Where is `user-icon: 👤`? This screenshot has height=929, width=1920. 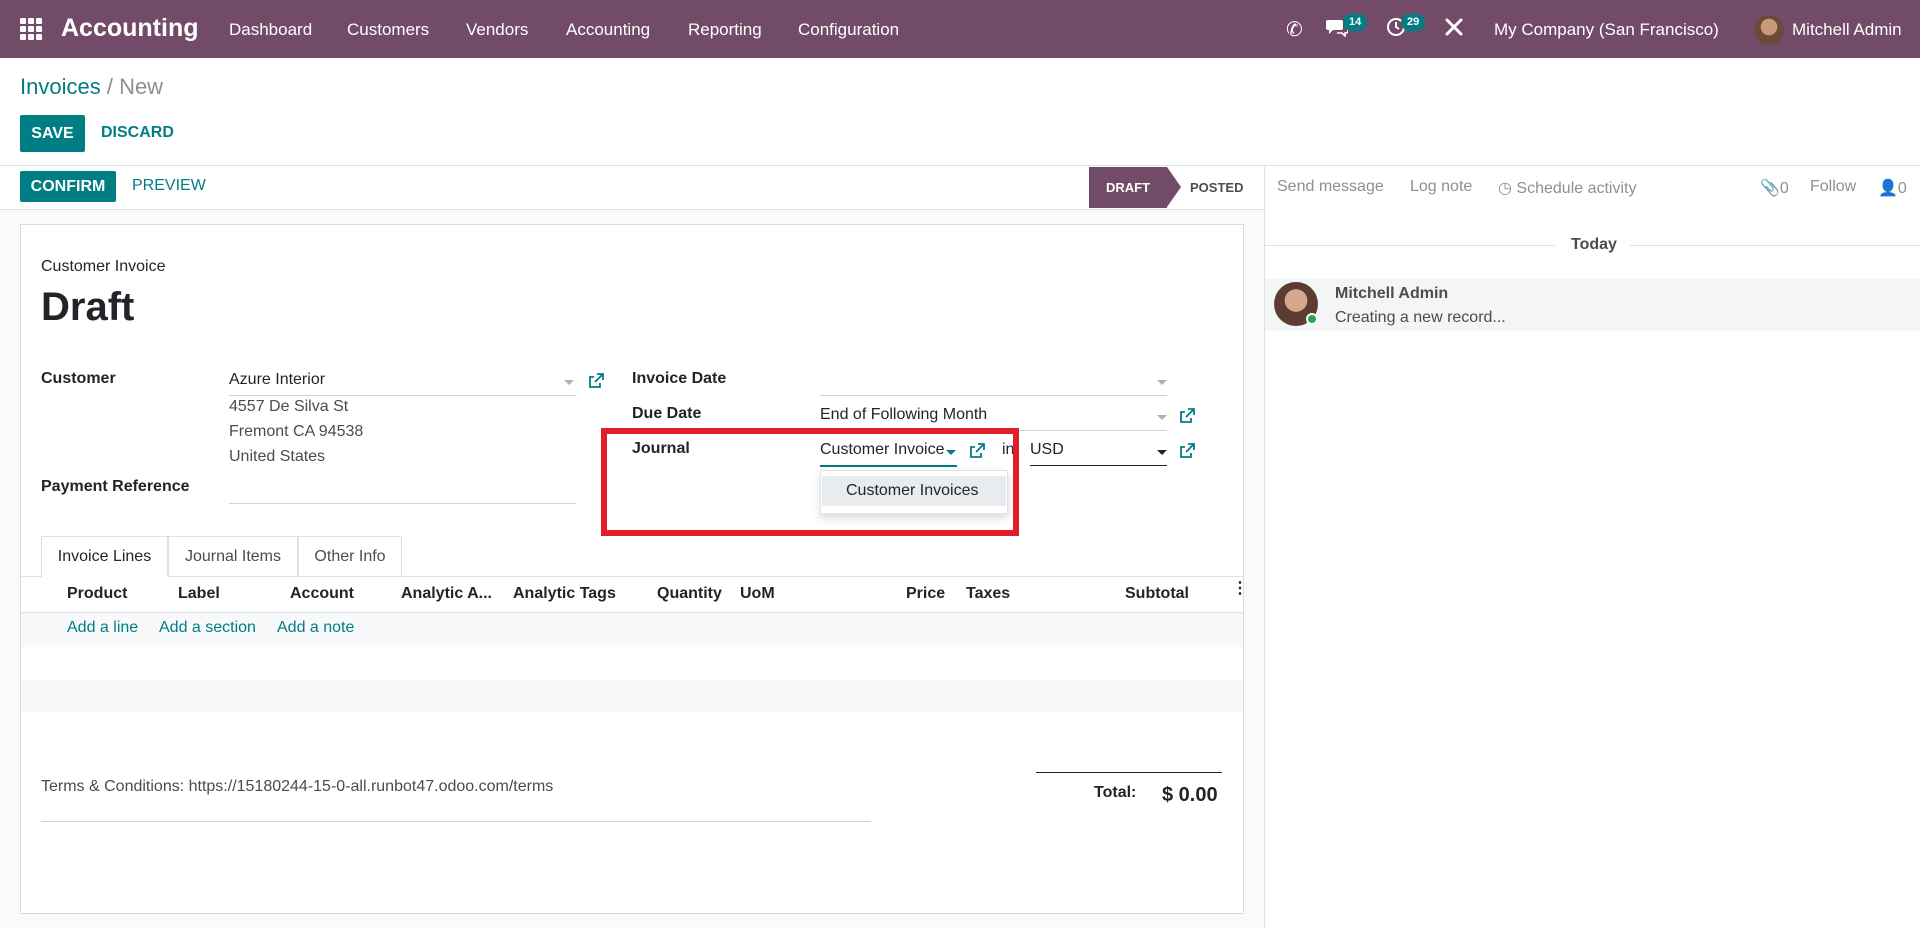
user-icon: 👤 is located at coordinates (1888, 188).